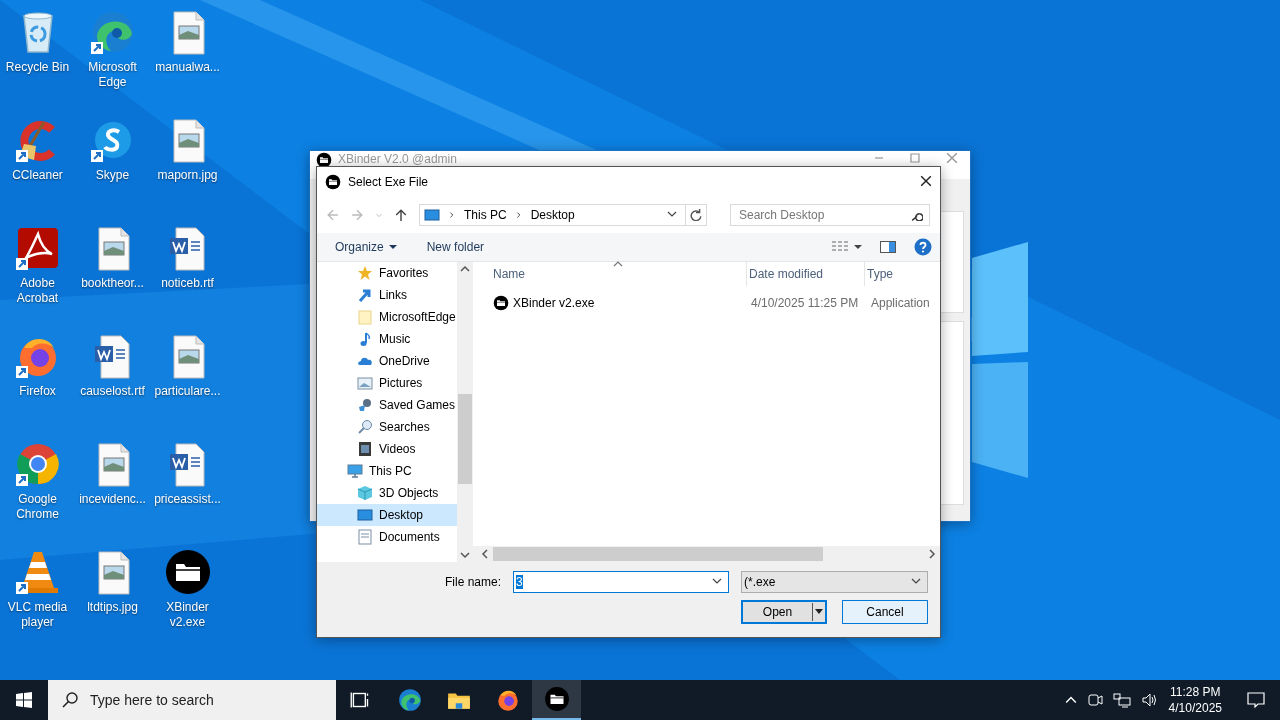  What do you see at coordinates (554, 303) in the screenshot?
I see `file-name: XBinder v2.exe` at bounding box center [554, 303].